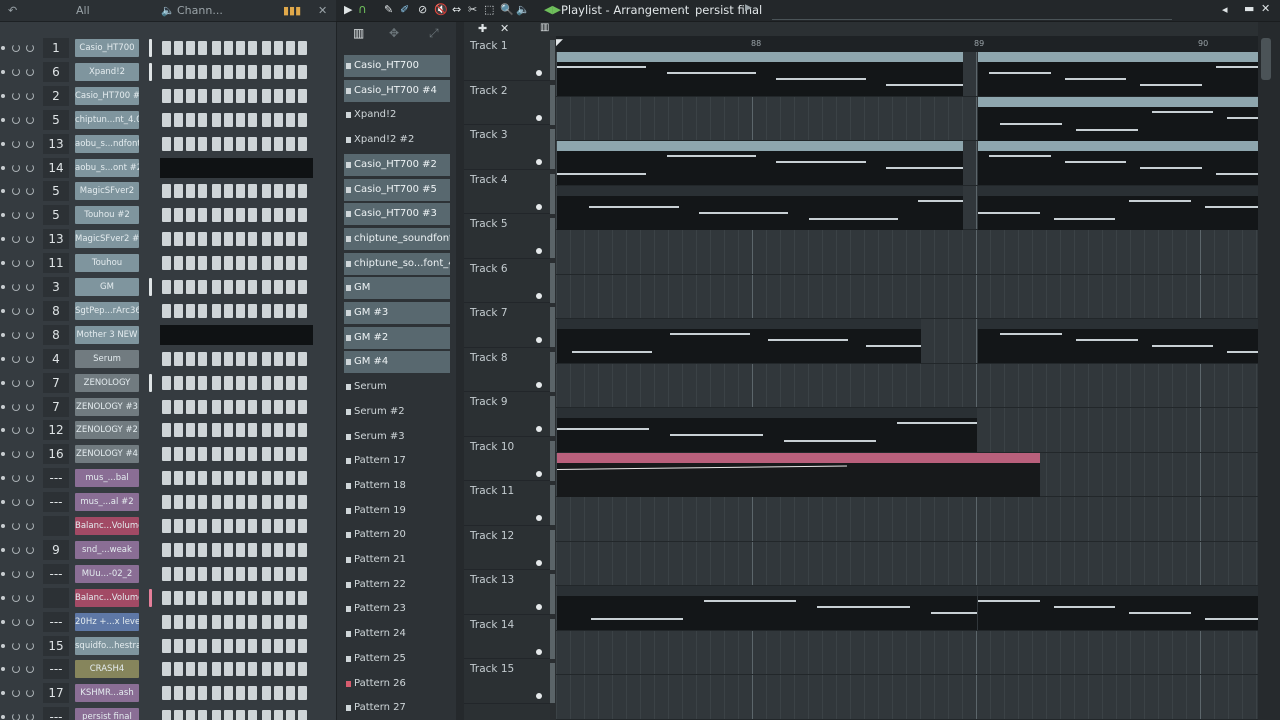  Describe the element at coordinates (56, 645) in the screenshot. I see `mixer-track-number: 15` at that location.